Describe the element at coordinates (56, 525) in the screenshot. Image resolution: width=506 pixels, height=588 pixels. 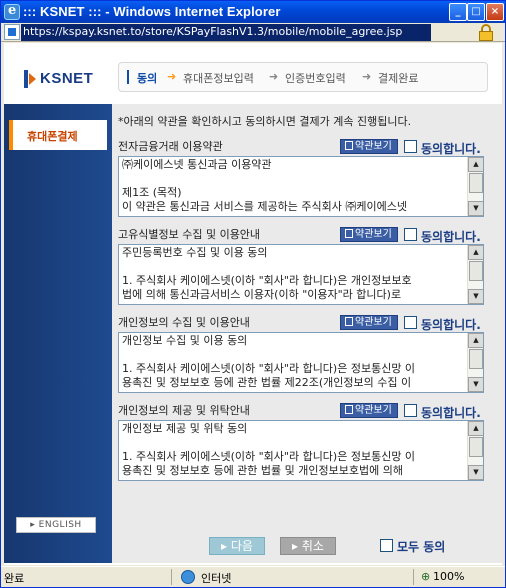
I see `english-button: ▸ ENGLISH` at that location.